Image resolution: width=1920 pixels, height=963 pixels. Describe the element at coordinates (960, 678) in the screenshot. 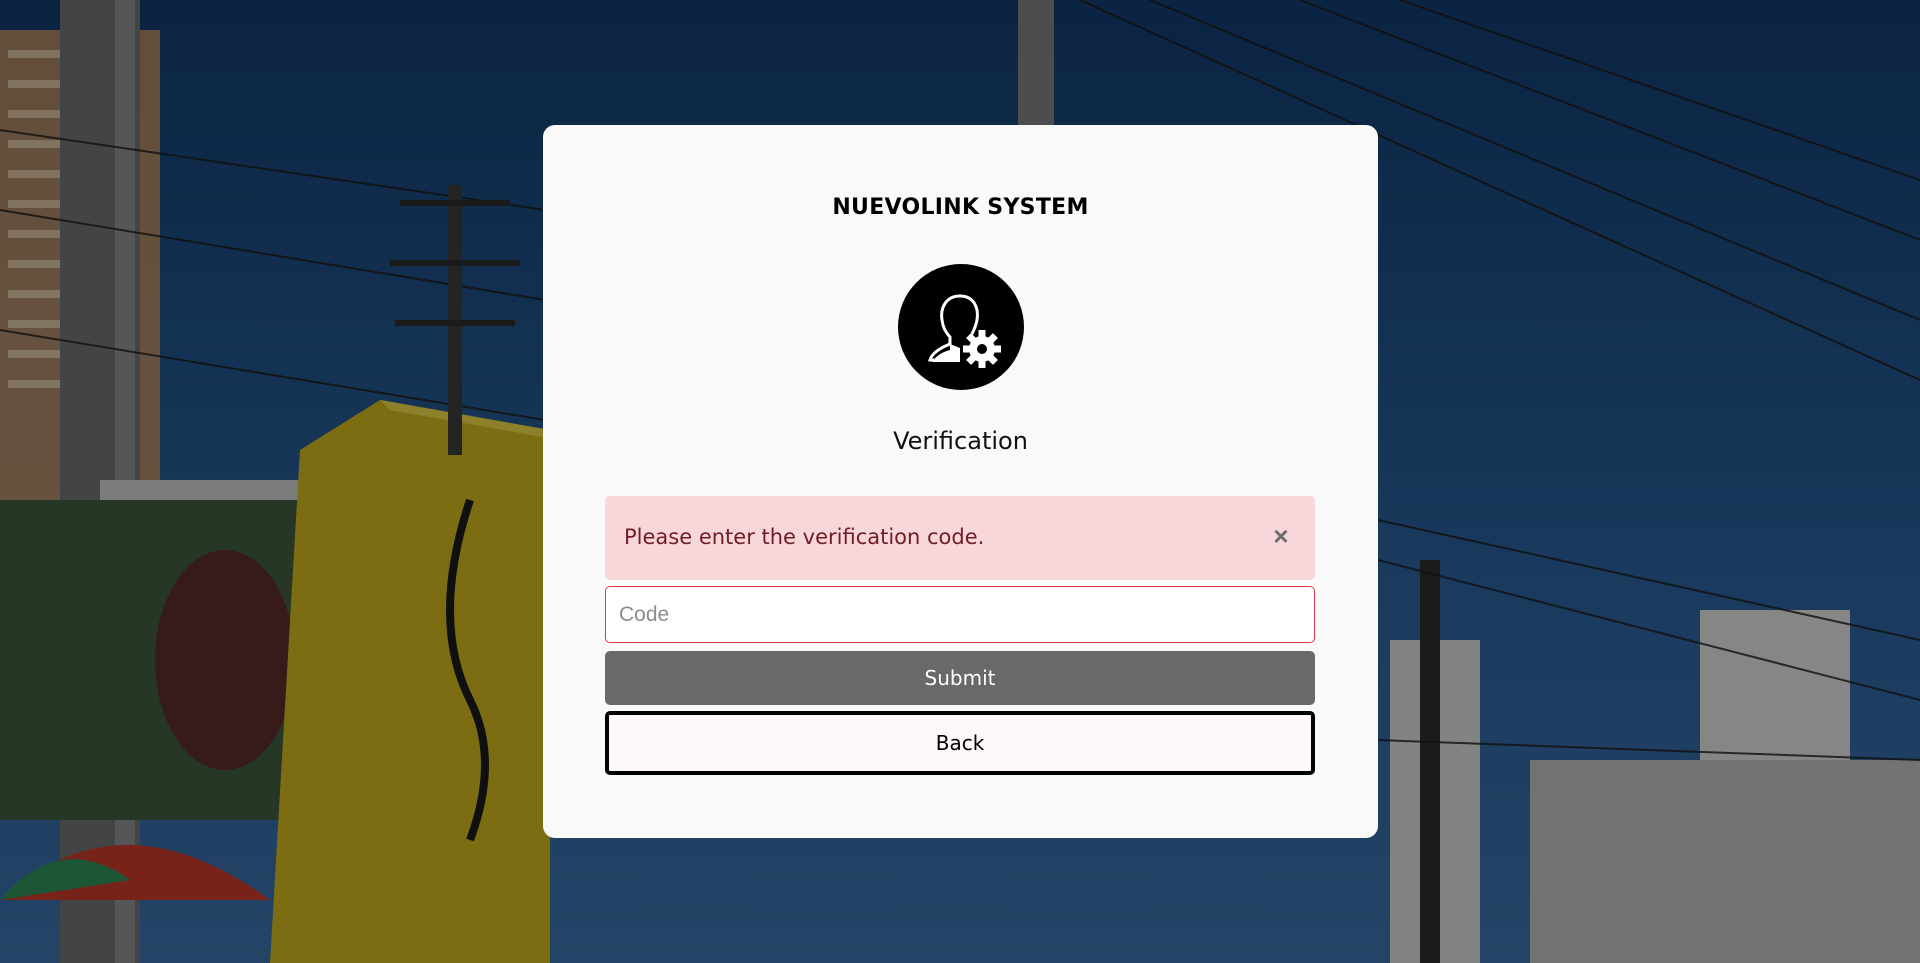

I see `submit-button: Submit` at that location.